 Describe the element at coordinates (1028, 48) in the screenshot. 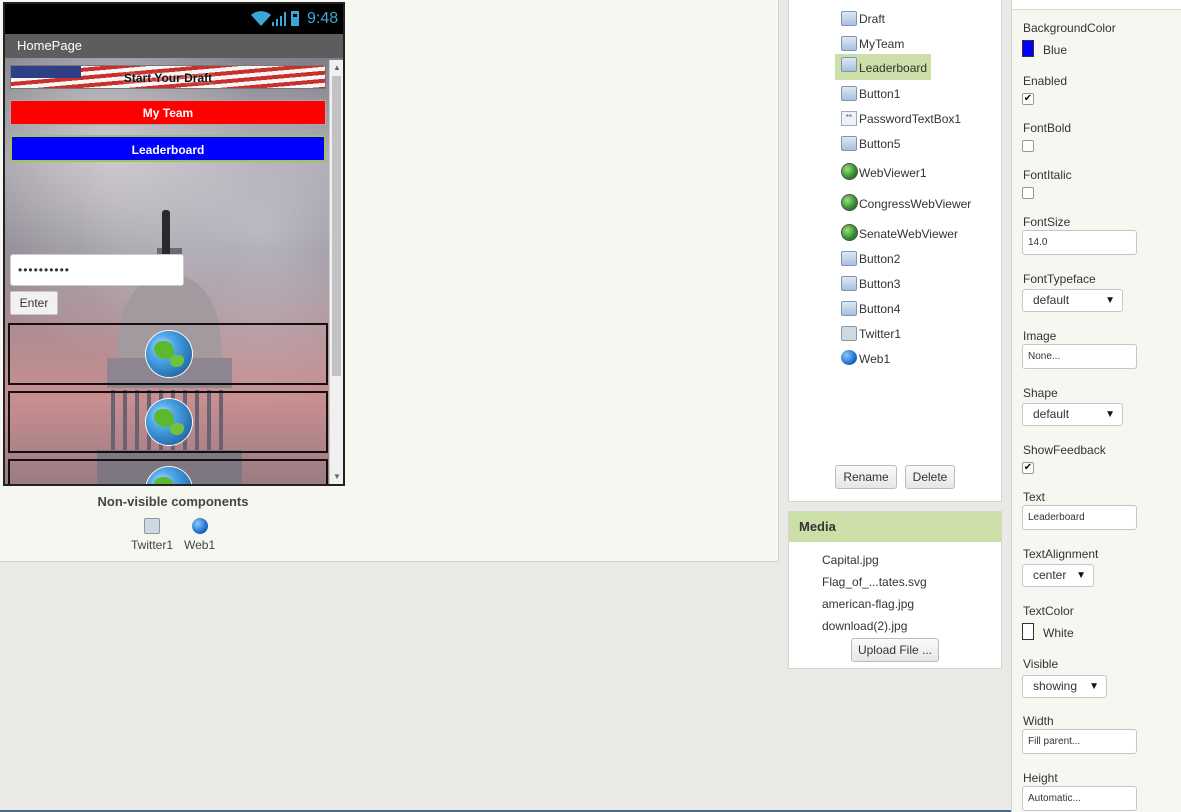

I see `background-color-swatch` at that location.